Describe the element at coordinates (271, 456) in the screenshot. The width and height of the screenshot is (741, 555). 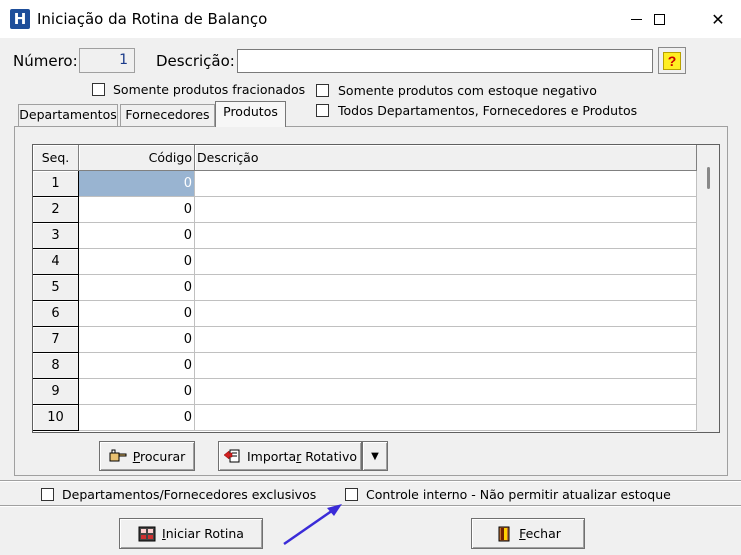
I see `importar-text-pre: Importa` at that location.